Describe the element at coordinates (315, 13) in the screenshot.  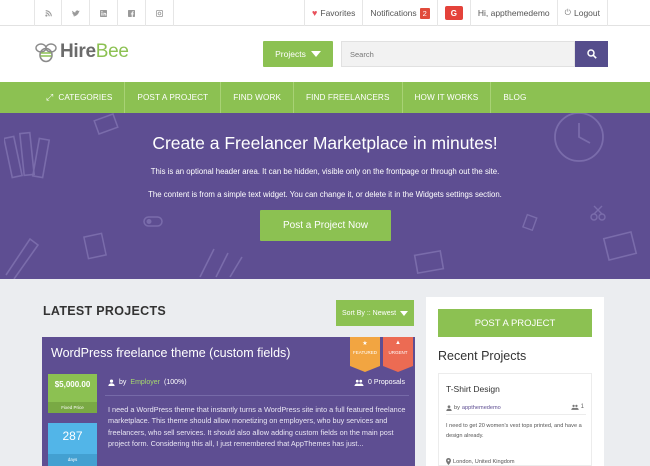
I see `heart-icon: ♥` at that location.